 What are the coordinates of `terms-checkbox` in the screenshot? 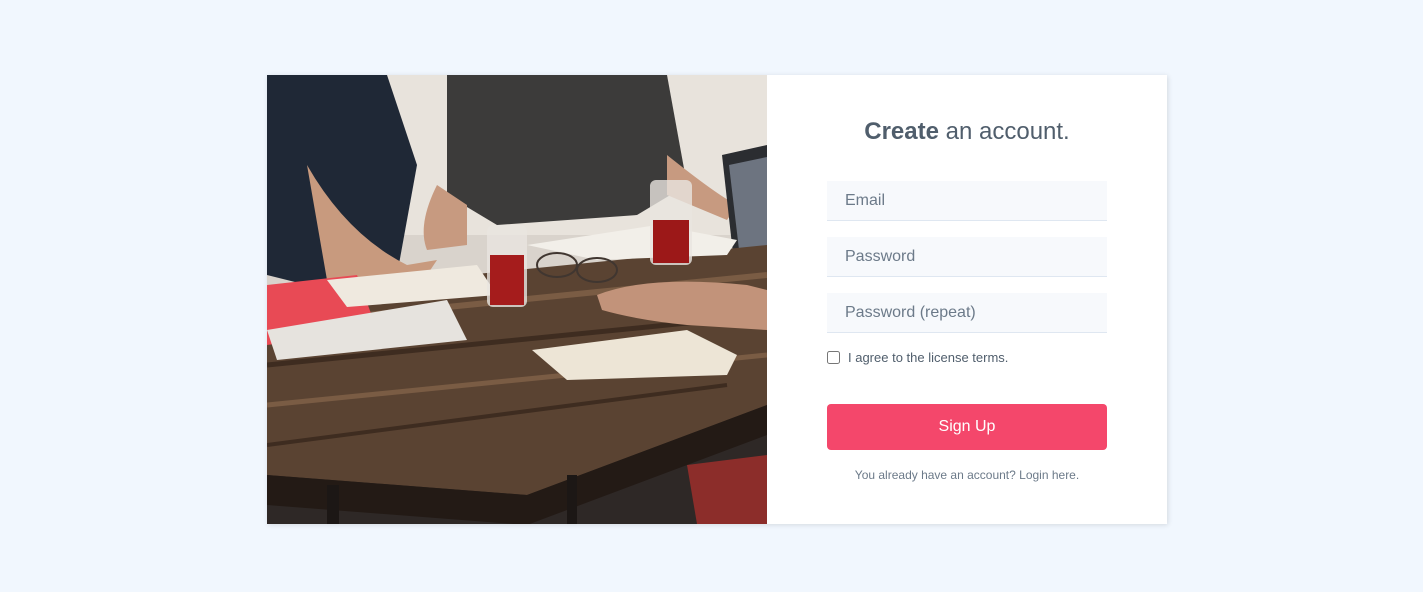 It's located at (833, 357).